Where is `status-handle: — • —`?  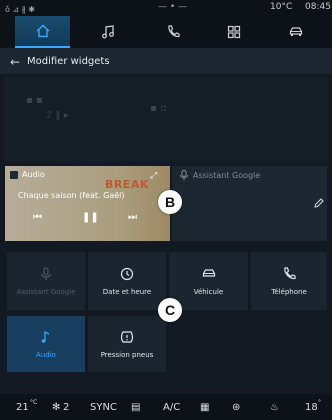
status-handle: — • — is located at coordinates (173, 7).